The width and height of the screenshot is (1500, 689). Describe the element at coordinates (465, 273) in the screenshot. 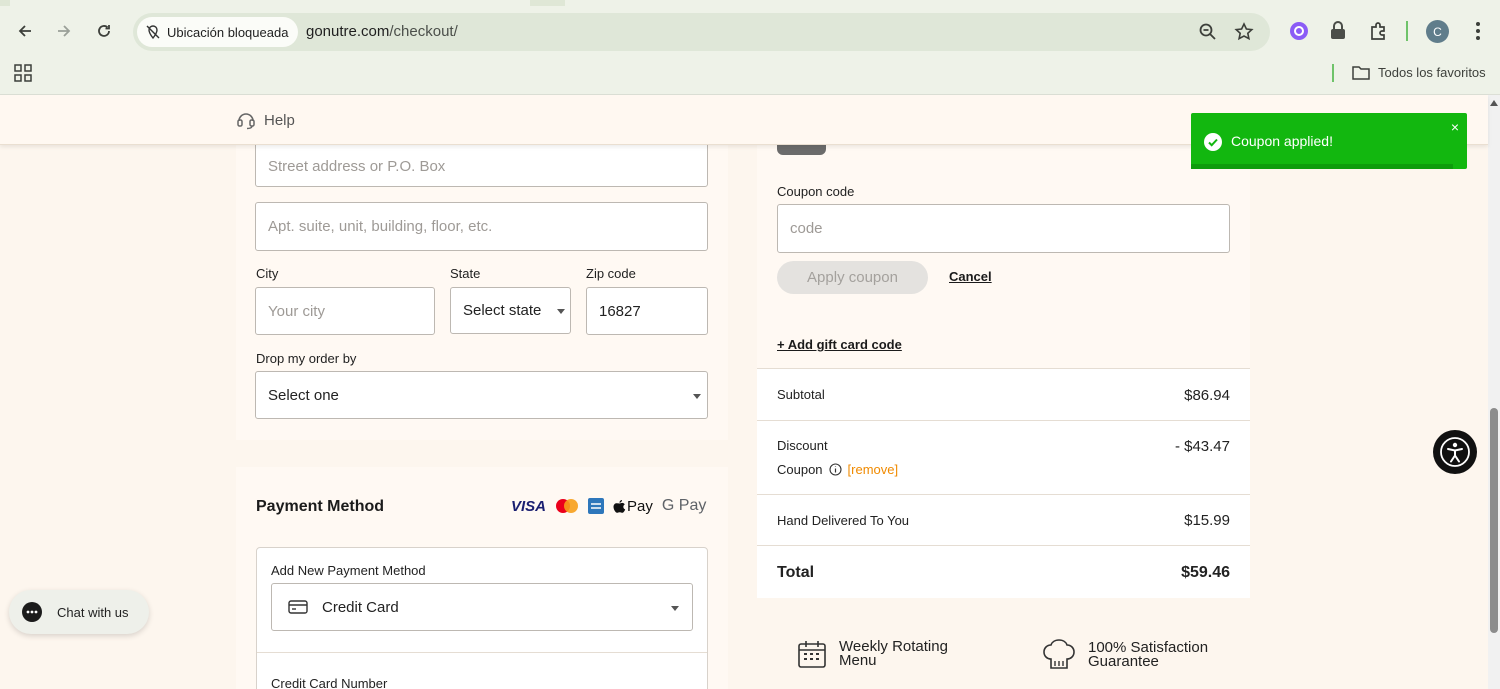

I see `state-label: State` at that location.